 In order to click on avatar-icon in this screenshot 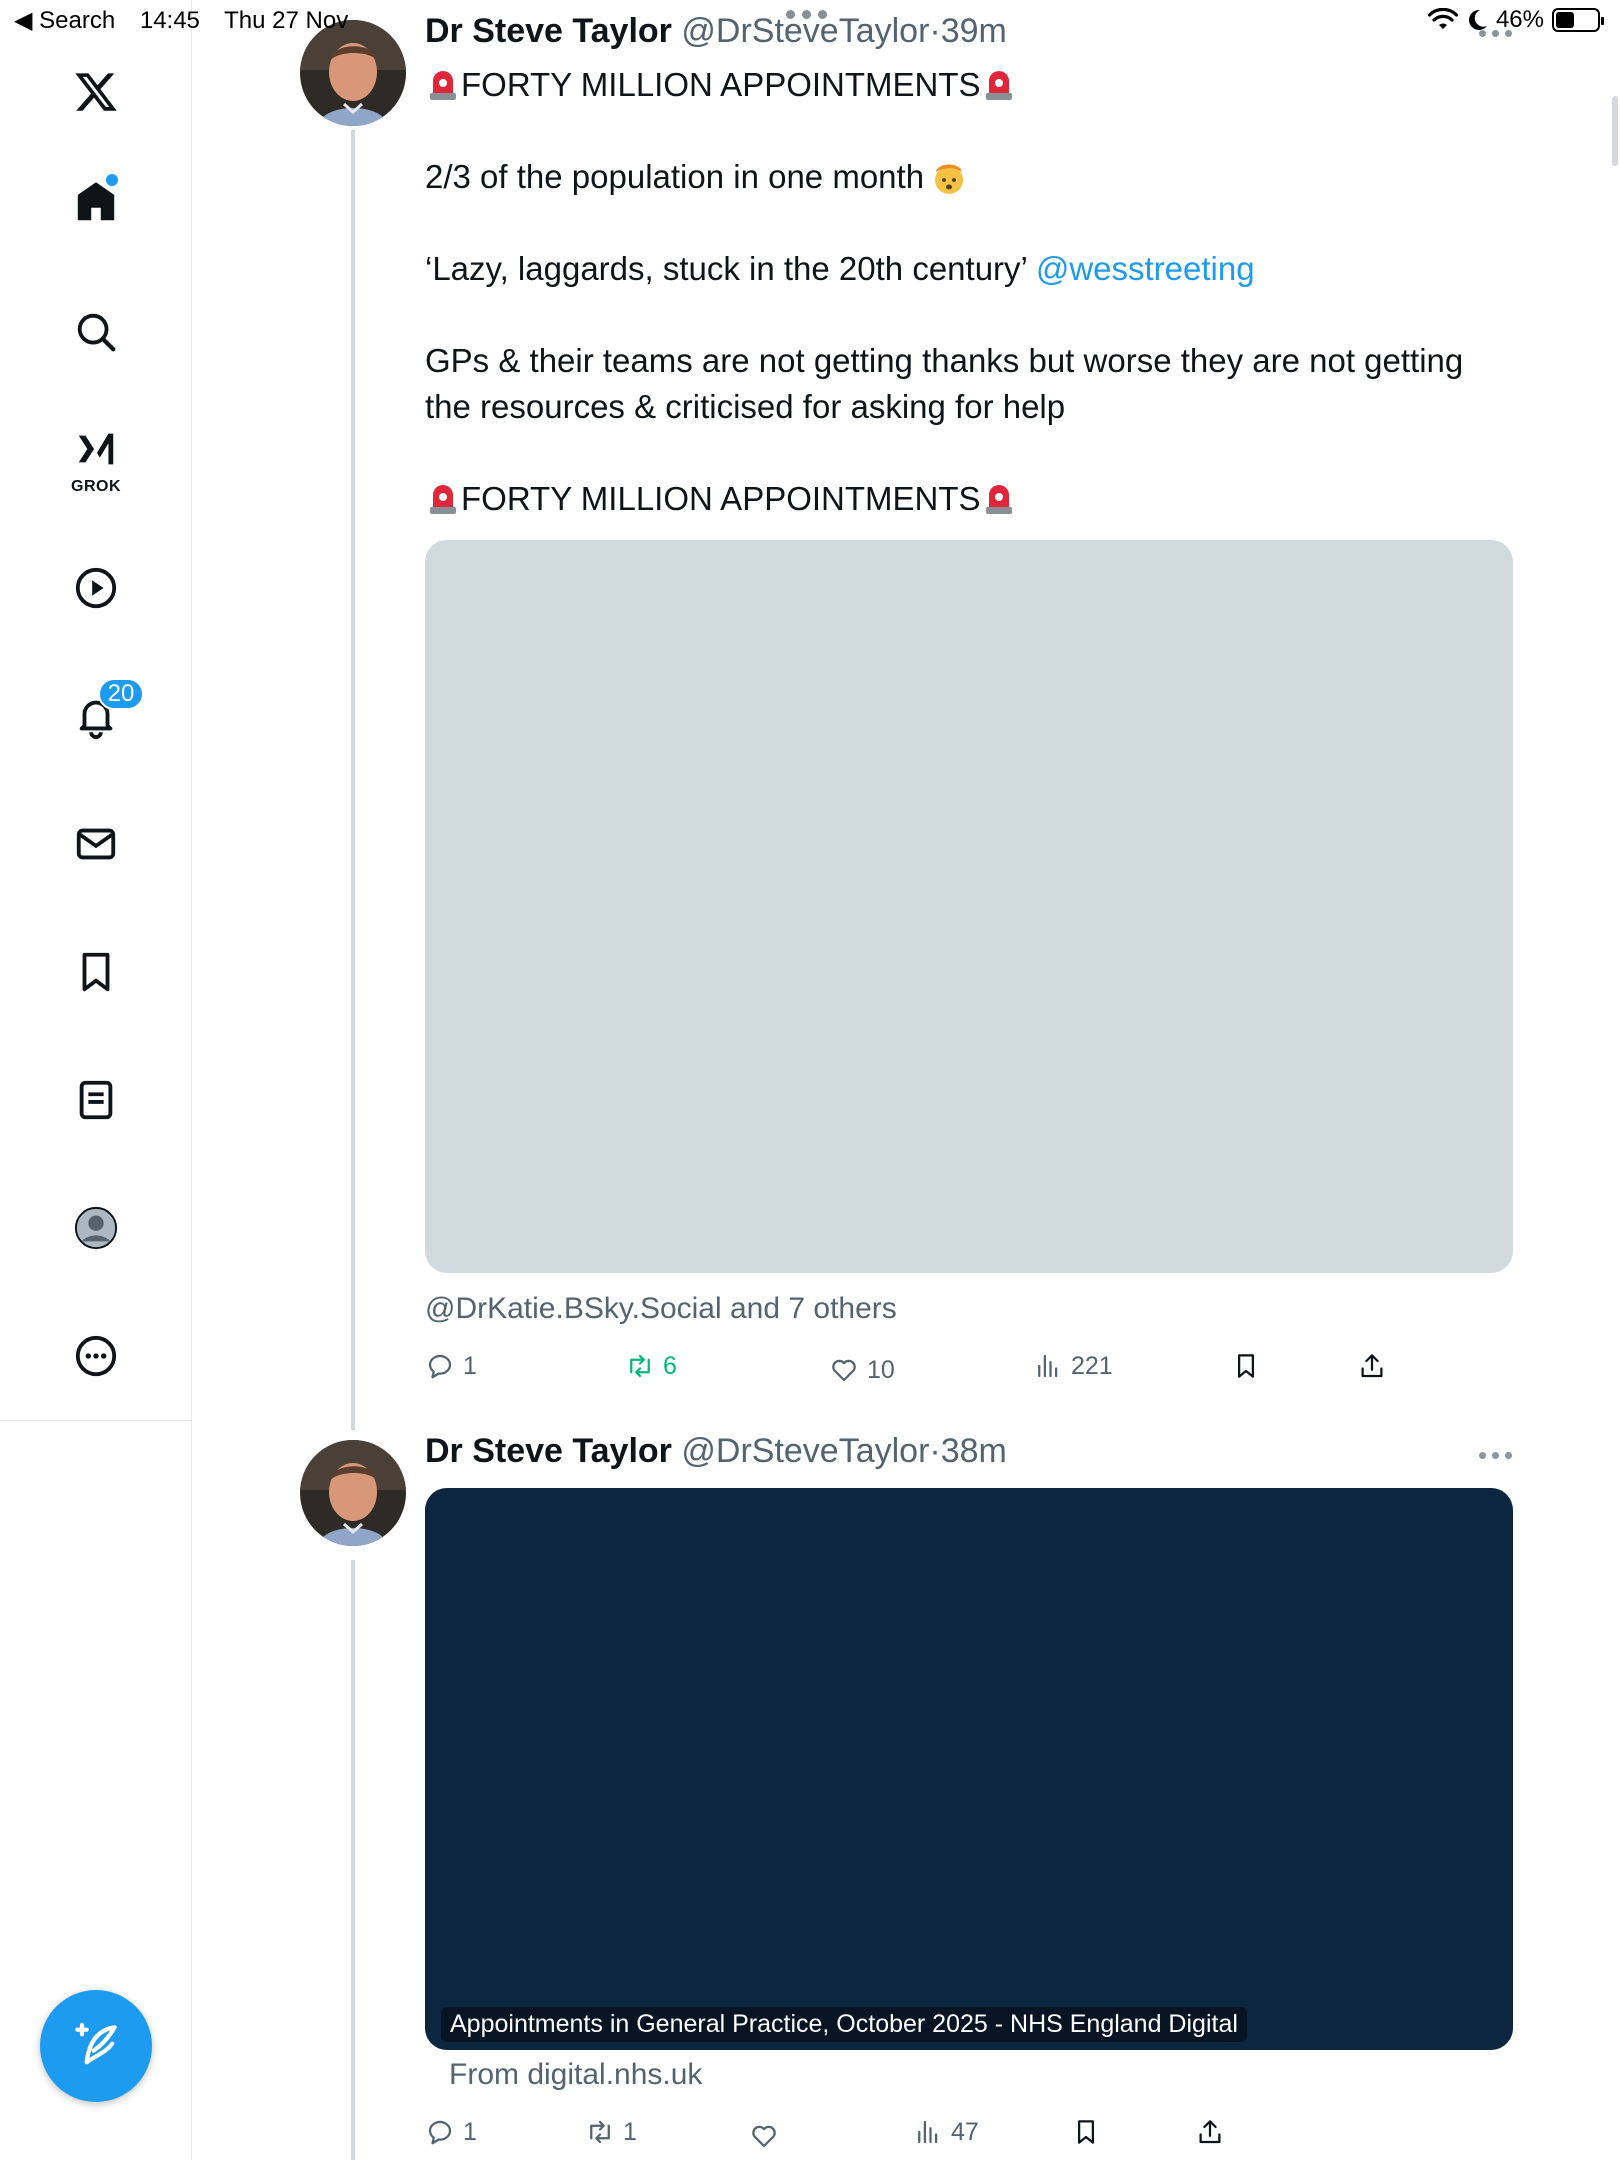, I will do `click(96, 1228)`.